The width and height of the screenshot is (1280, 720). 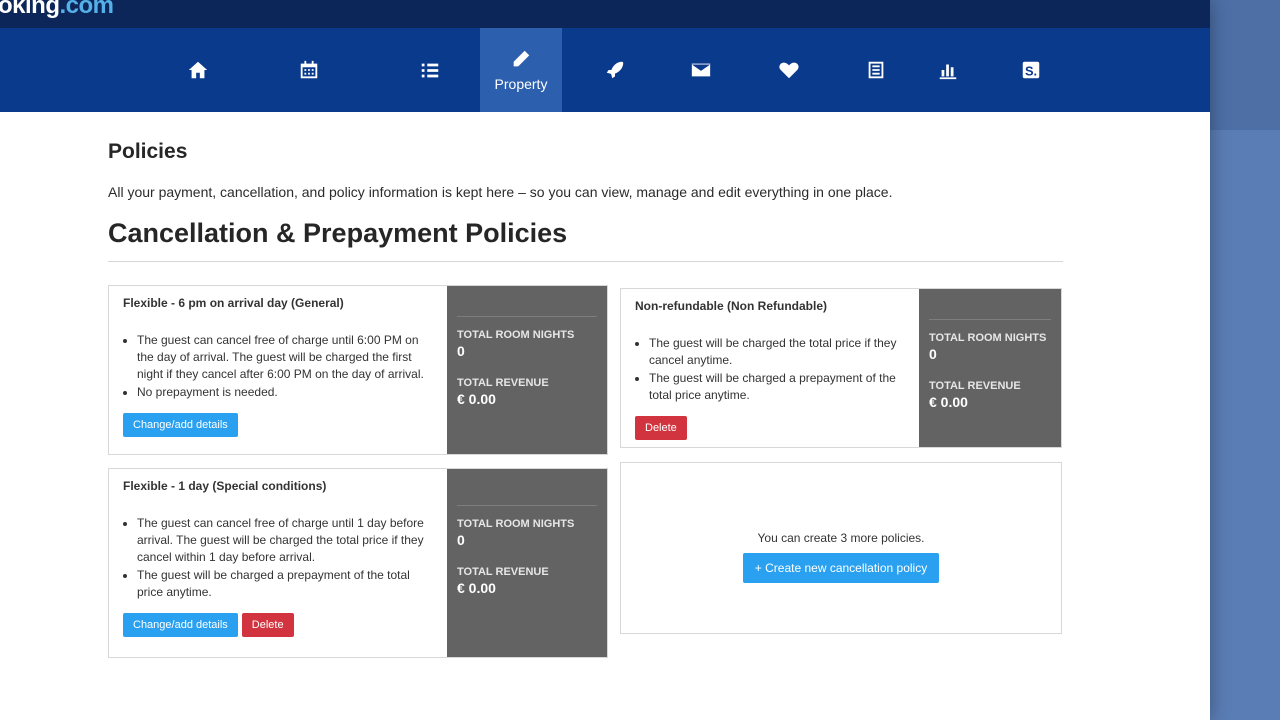 What do you see at coordinates (87, 9) in the screenshot?
I see `brand-domain: .com` at bounding box center [87, 9].